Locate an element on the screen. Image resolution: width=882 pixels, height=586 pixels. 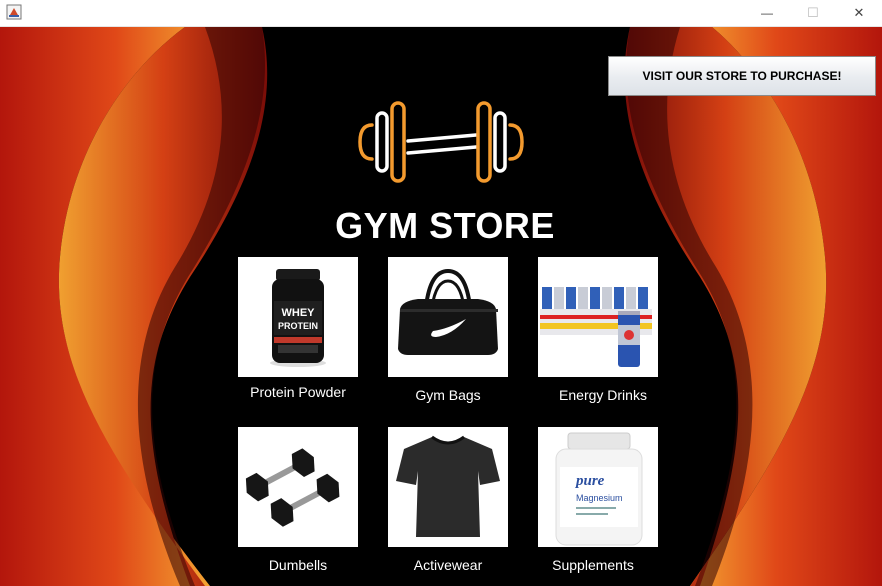
jar-label-line1: WHEY is located at coordinates (299, 313).